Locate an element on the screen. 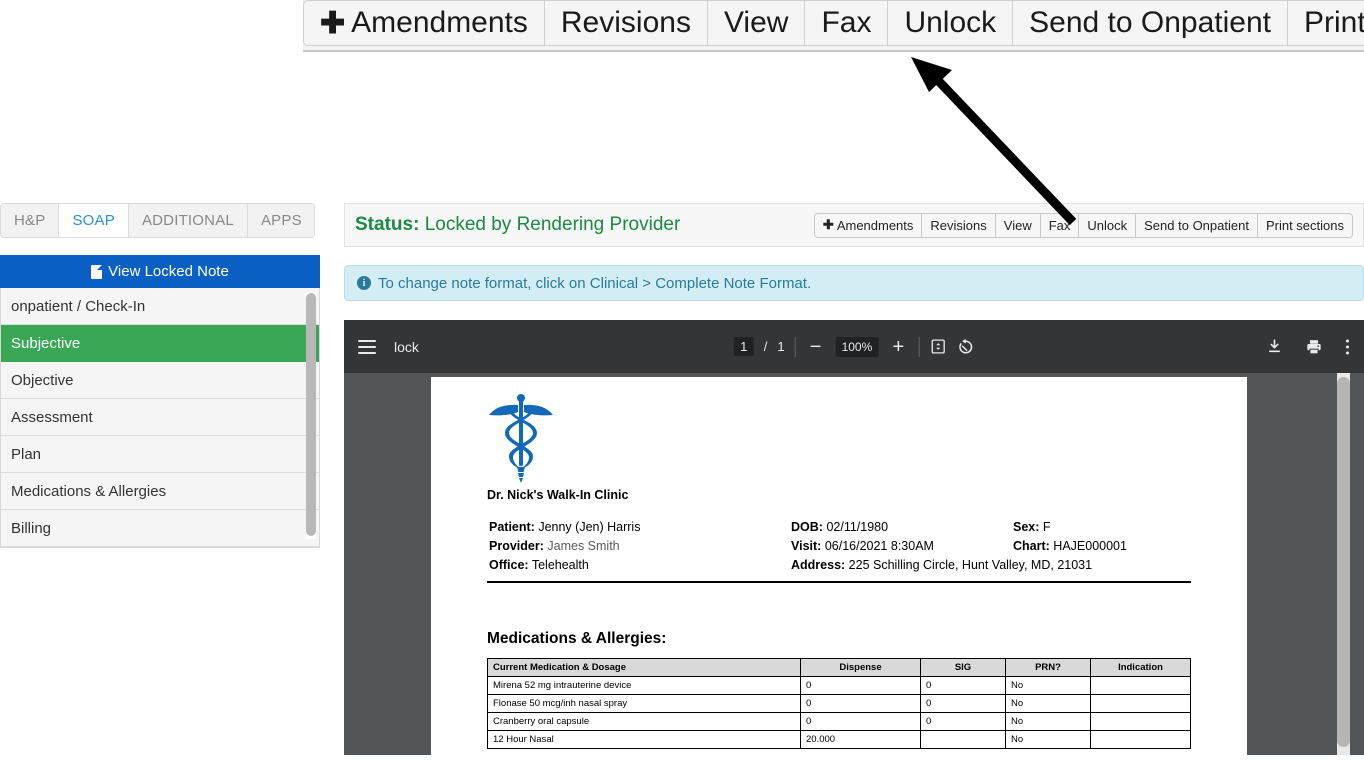 The image size is (1364, 761). magnified-button-amendments: ✚ Amendments is located at coordinates (424, 23).